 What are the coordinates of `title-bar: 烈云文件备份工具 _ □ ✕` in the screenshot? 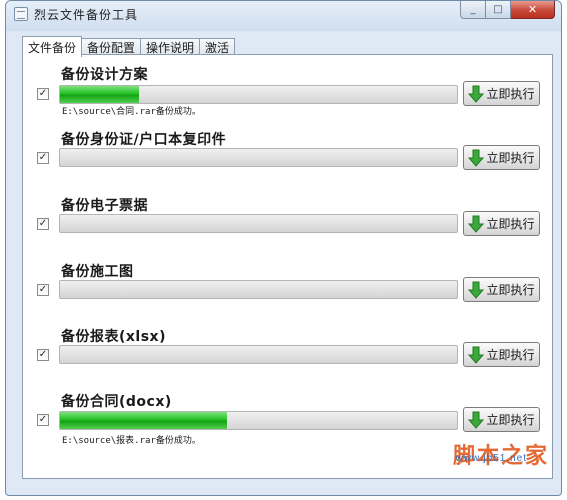 It's located at (283, 16).